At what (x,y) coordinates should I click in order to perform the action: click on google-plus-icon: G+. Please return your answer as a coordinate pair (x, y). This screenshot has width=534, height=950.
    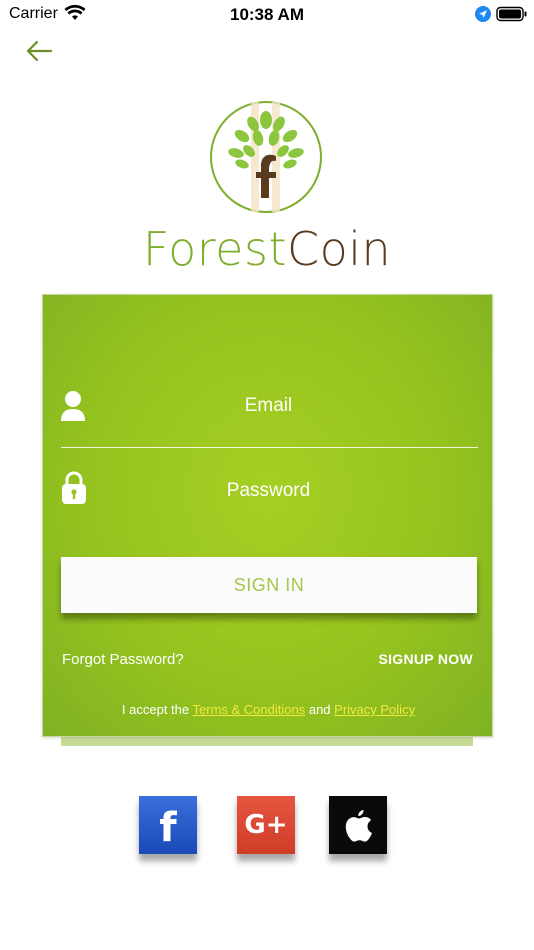
    Looking at the image, I should click on (266, 825).